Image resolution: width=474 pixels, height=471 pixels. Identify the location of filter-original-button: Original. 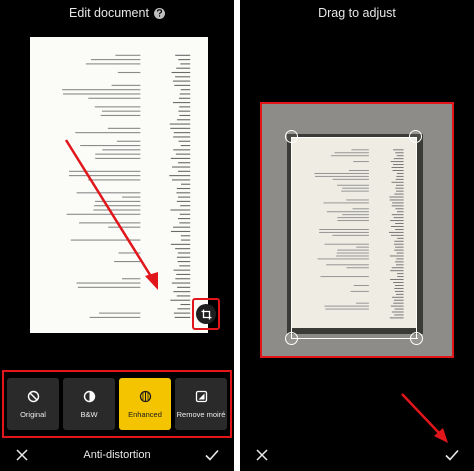
(33, 404).